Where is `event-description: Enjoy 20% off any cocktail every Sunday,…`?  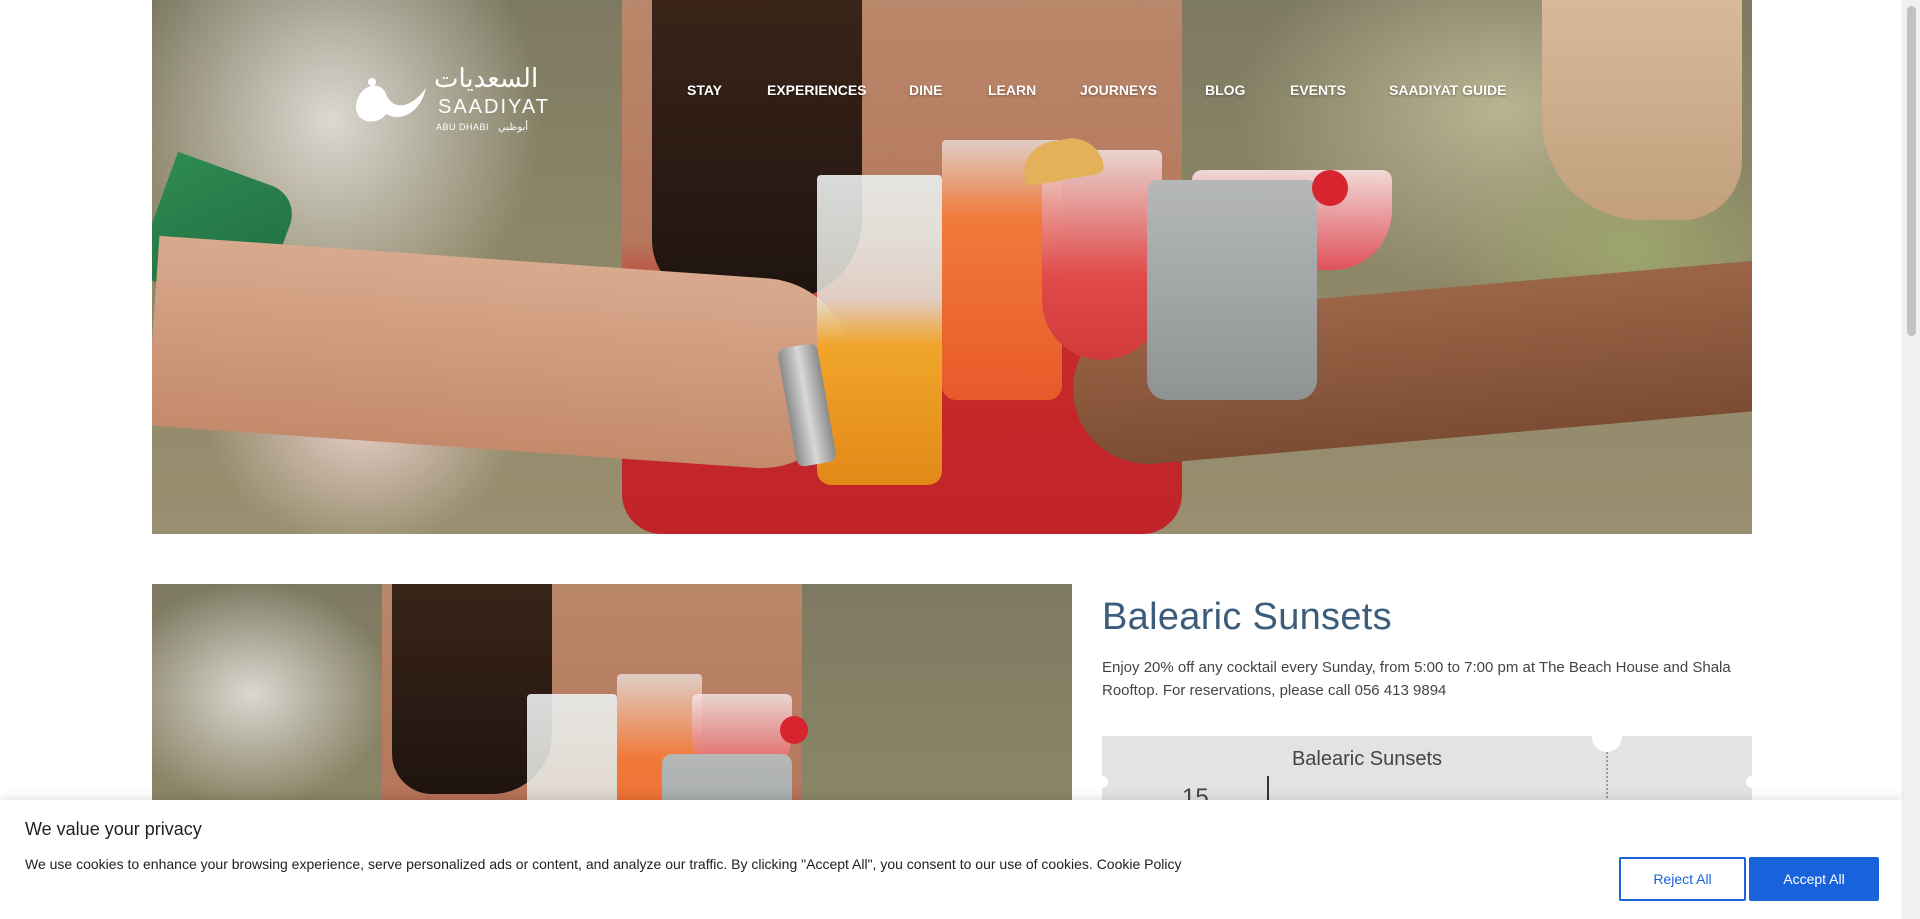 event-description: Enjoy 20% off any cocktail every Sunday,… is located at coordinates (1416, 679).